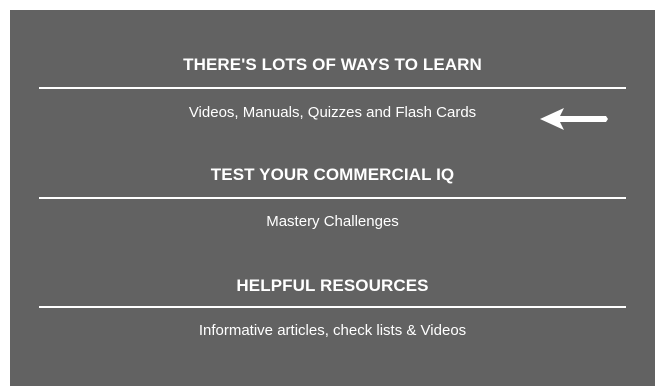  Describe the element at coordinates (332, 64) in the screenshot. I see `section-heading-ways-to-learn: THERE'S LOTS OF WAYS TO LEARN` at that location.